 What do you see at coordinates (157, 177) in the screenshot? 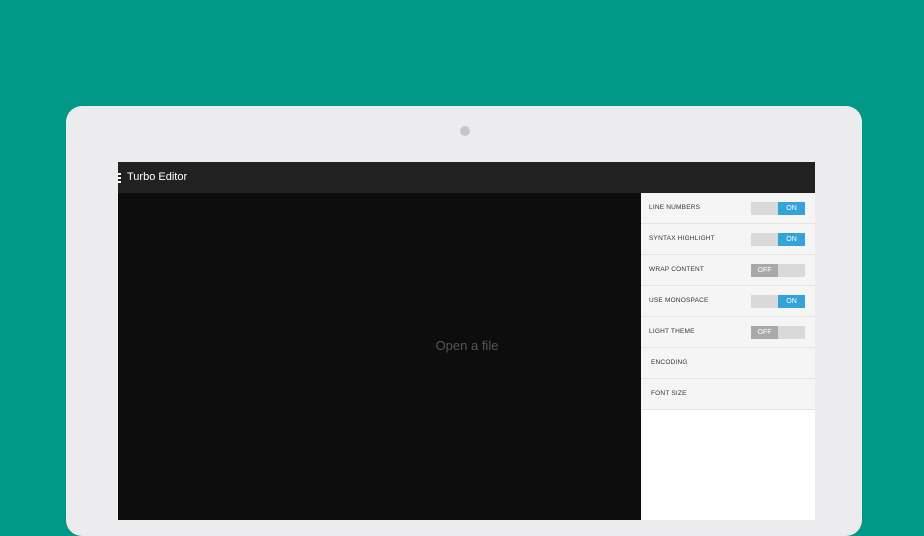
I see `app-title: Turbo Editor` at bounding box center [157, 177].